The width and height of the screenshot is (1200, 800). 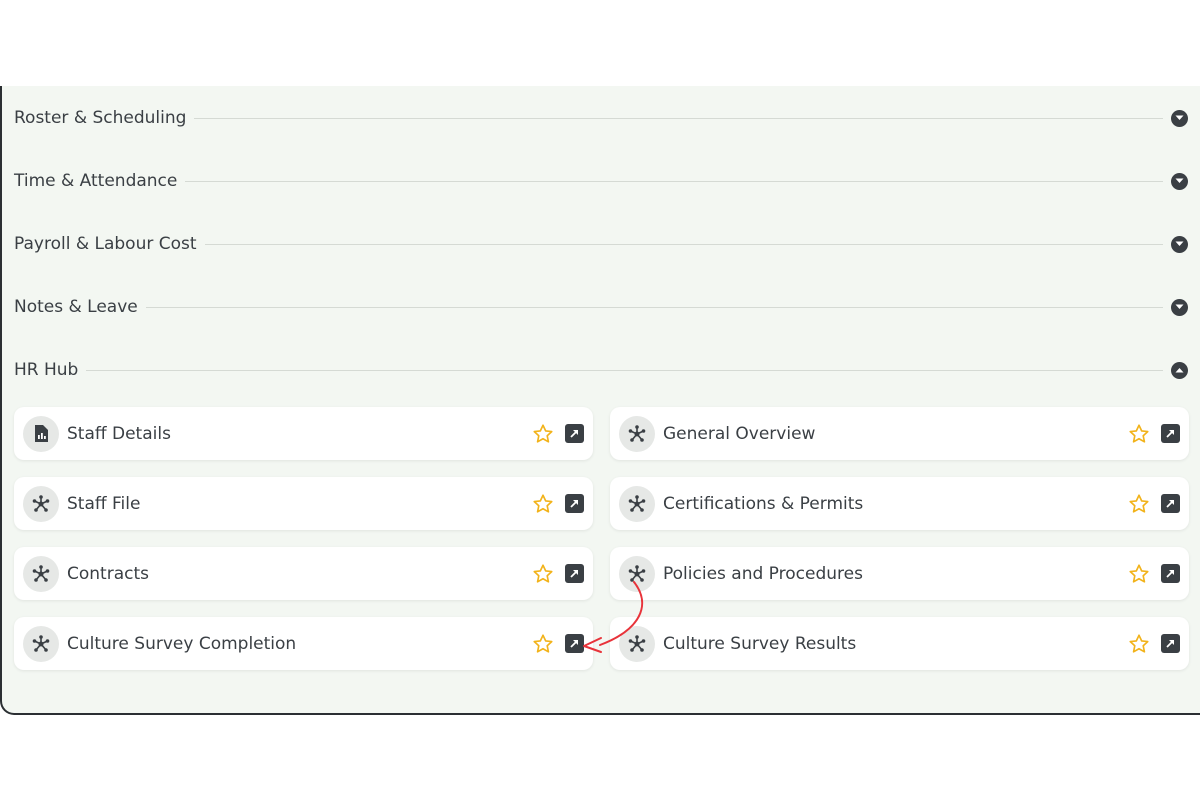 I want to click on section-hr-hub: HR Hub, so click(x=601, y=370).